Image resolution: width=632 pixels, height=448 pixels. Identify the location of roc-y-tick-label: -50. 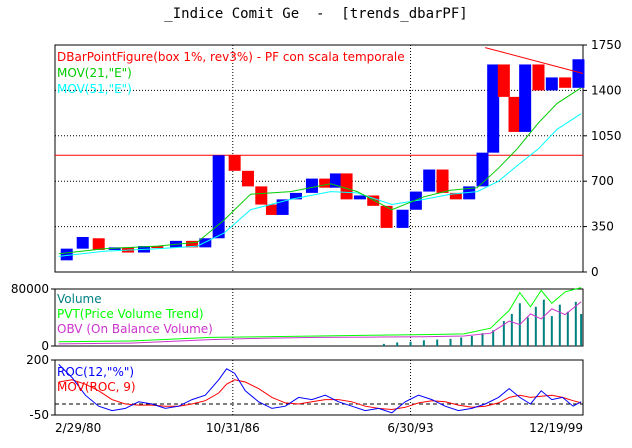
(39, 415).